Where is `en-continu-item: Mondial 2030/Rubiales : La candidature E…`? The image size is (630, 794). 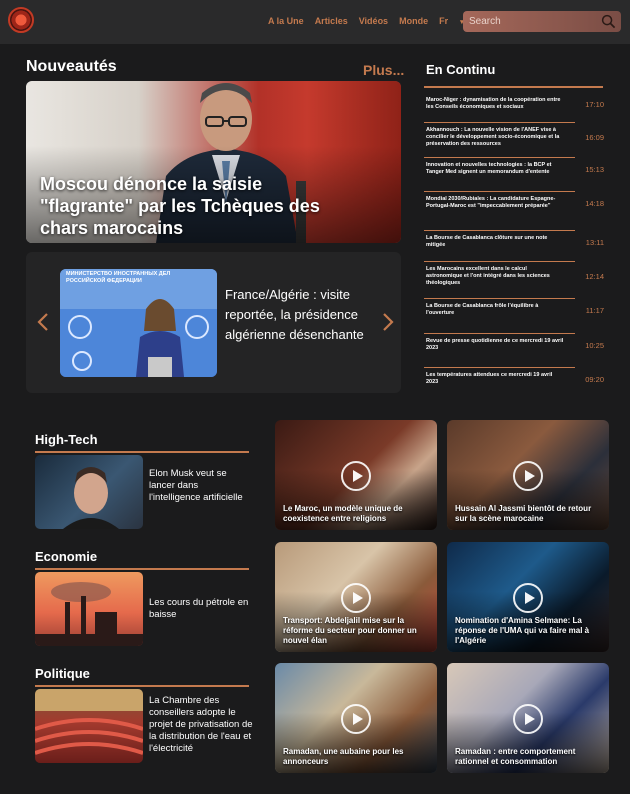
en-continu-item: Mondial 2030/Rubiales : La candidature E… is located at coordinates (515, 203).